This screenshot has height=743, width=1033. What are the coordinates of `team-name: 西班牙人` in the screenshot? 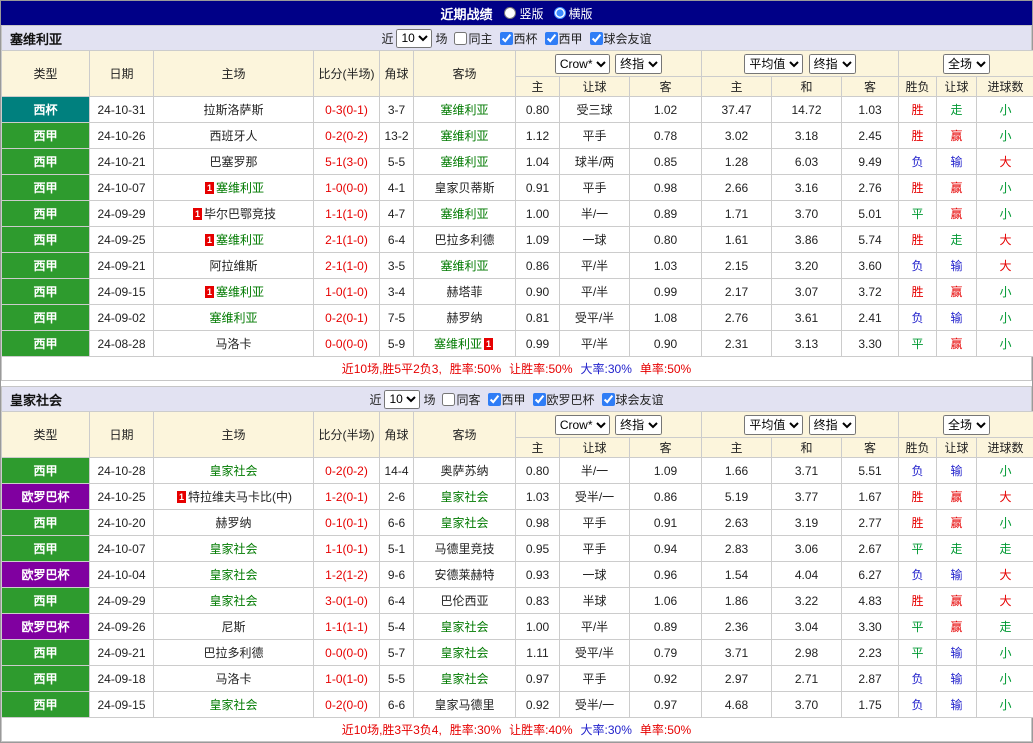 It's located at (233, 136).